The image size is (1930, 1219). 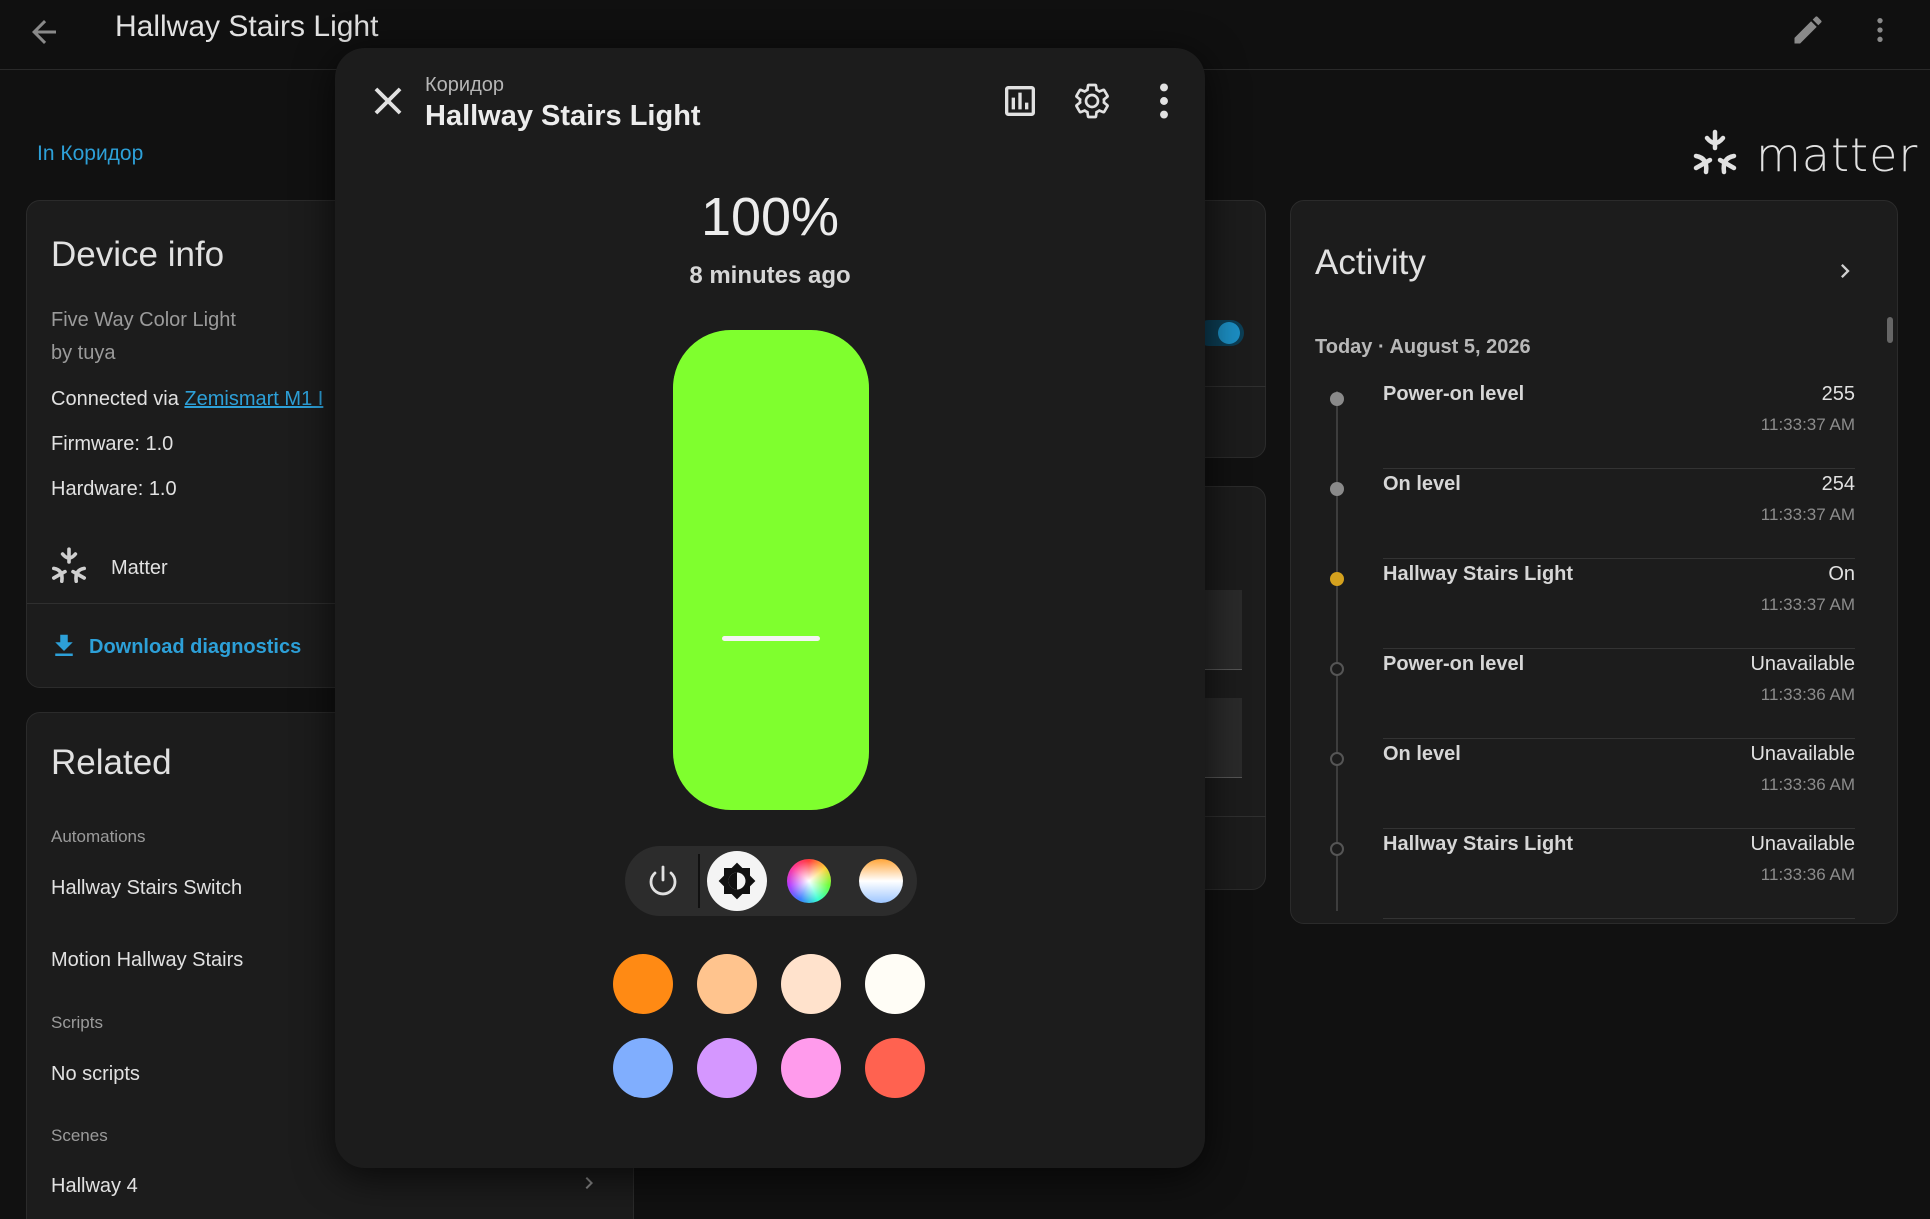 I want to click on power-button, so click(x=663, y=881).